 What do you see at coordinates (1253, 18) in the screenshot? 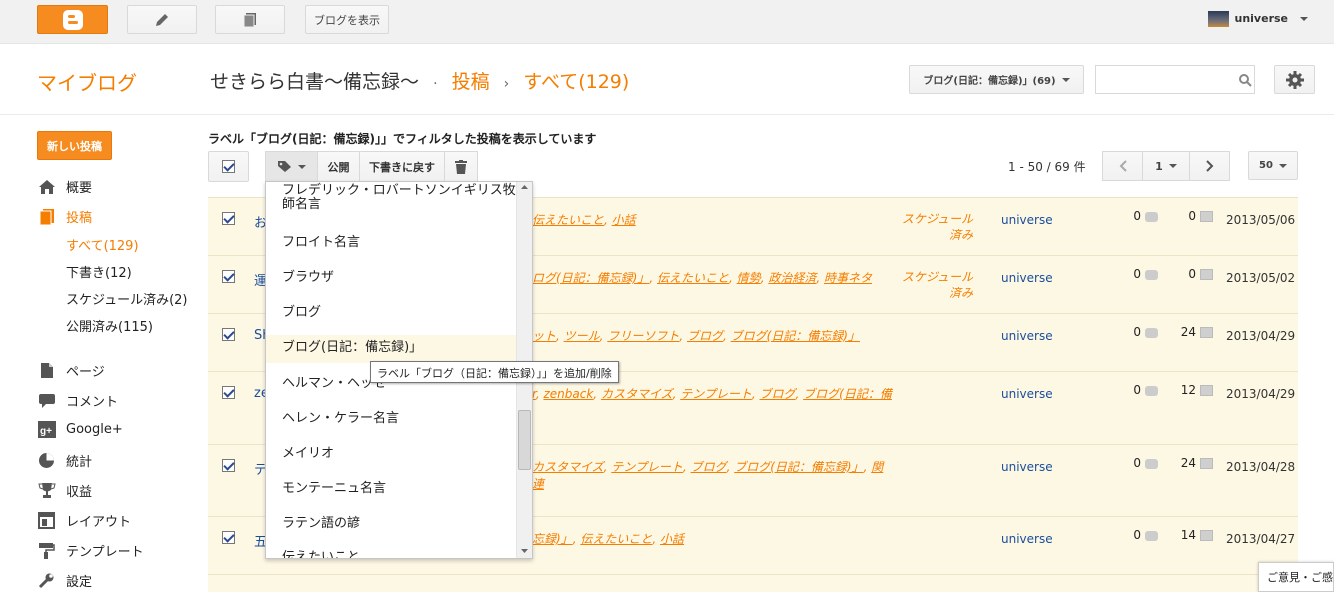
I see `account-menu: universe` at bounding box center [1253, 18].